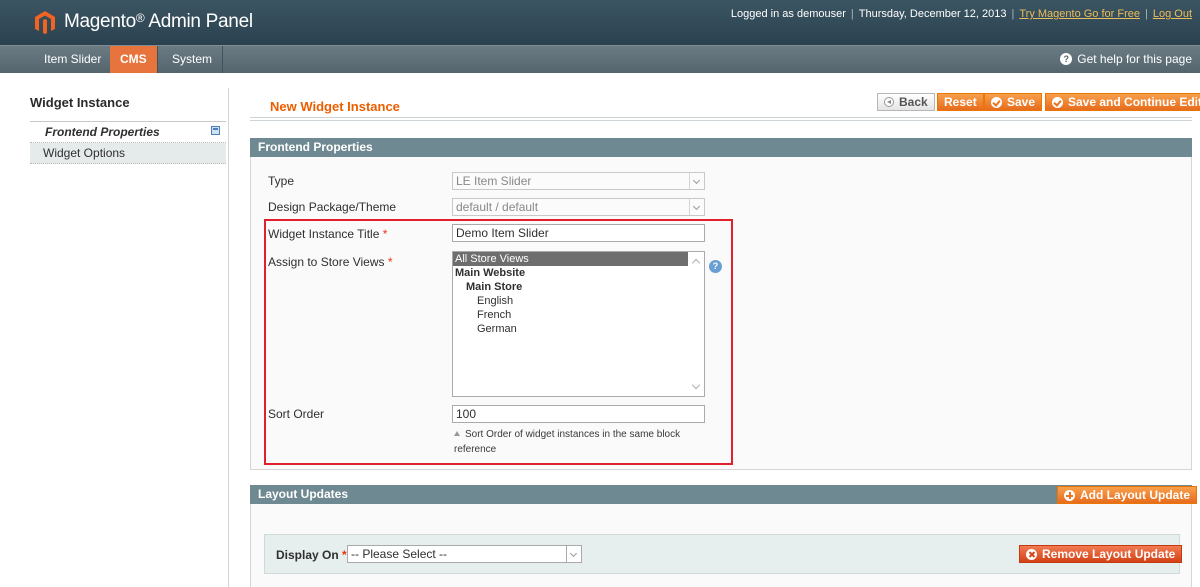 Image resolution: width=1200 pixels, height=587 pixels. I want to click on frontend-properties-header: Frontend Properties, so click(721, 147).